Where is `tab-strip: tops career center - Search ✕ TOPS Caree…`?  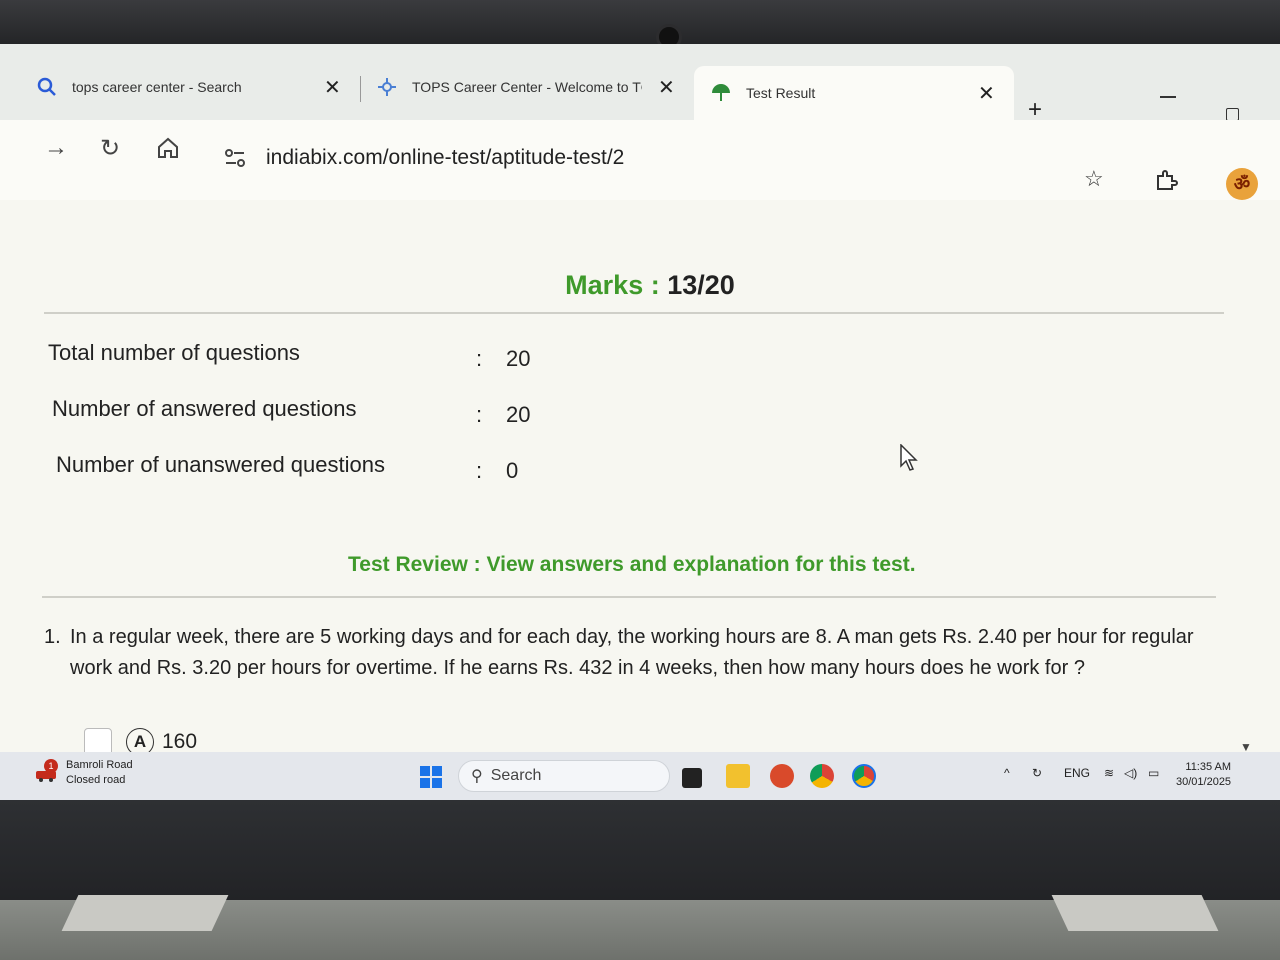 tab-strip: tops career center - Search ✕ TOPS Caree… is located at coordinates (640, 83).